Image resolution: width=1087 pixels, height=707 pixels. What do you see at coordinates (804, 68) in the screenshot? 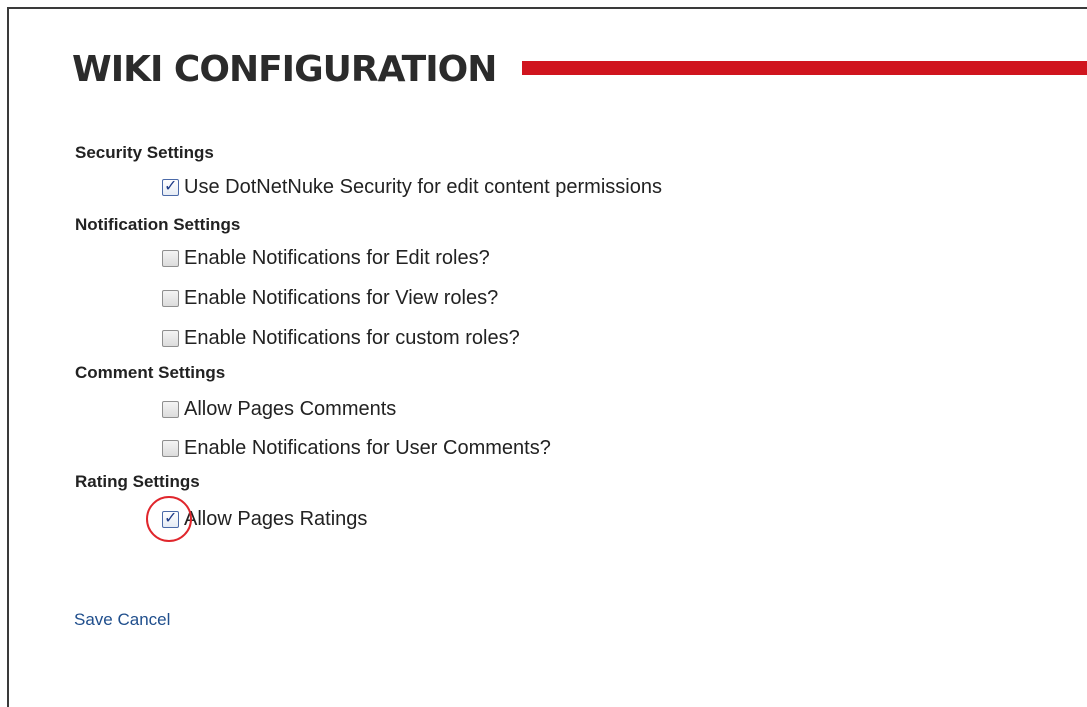
I see `title-accent-rule` at bounding box center [804, 68].